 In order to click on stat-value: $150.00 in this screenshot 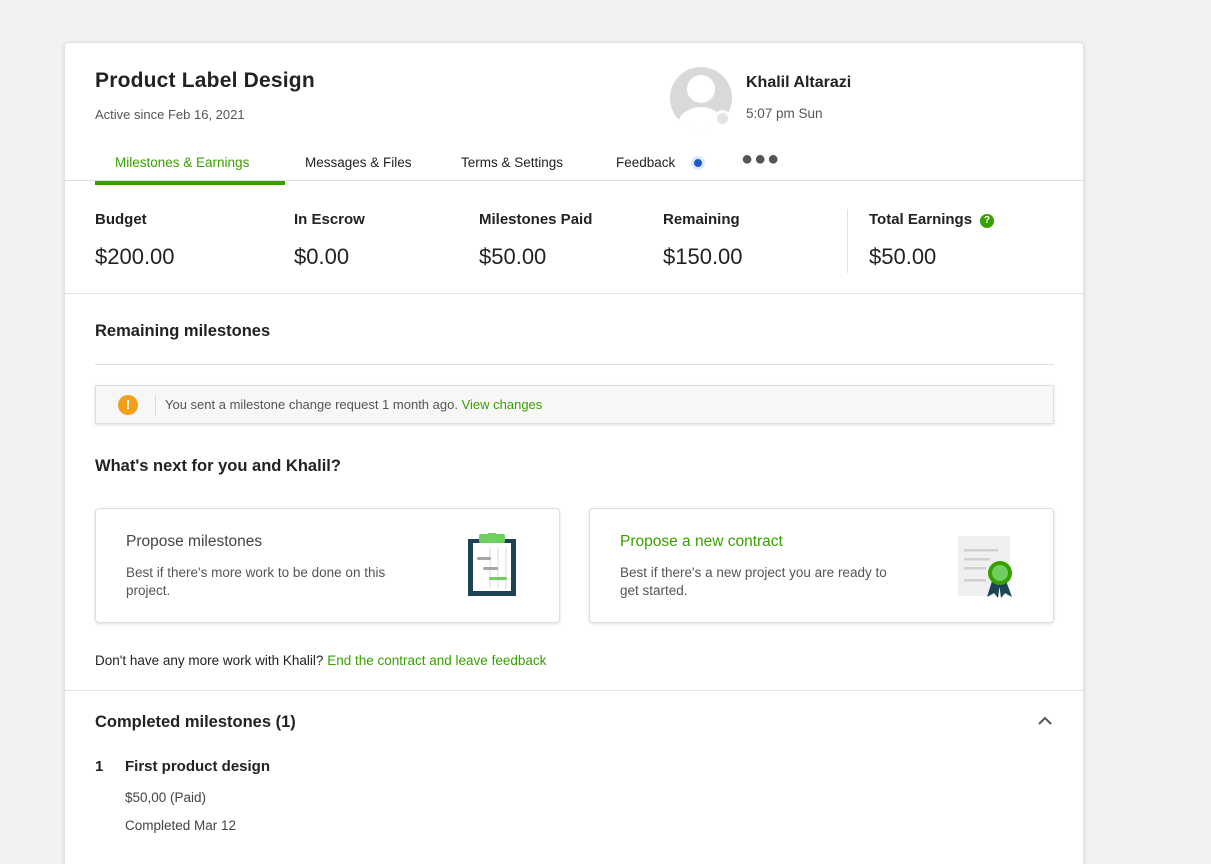, I will do `click(703, 256)`.